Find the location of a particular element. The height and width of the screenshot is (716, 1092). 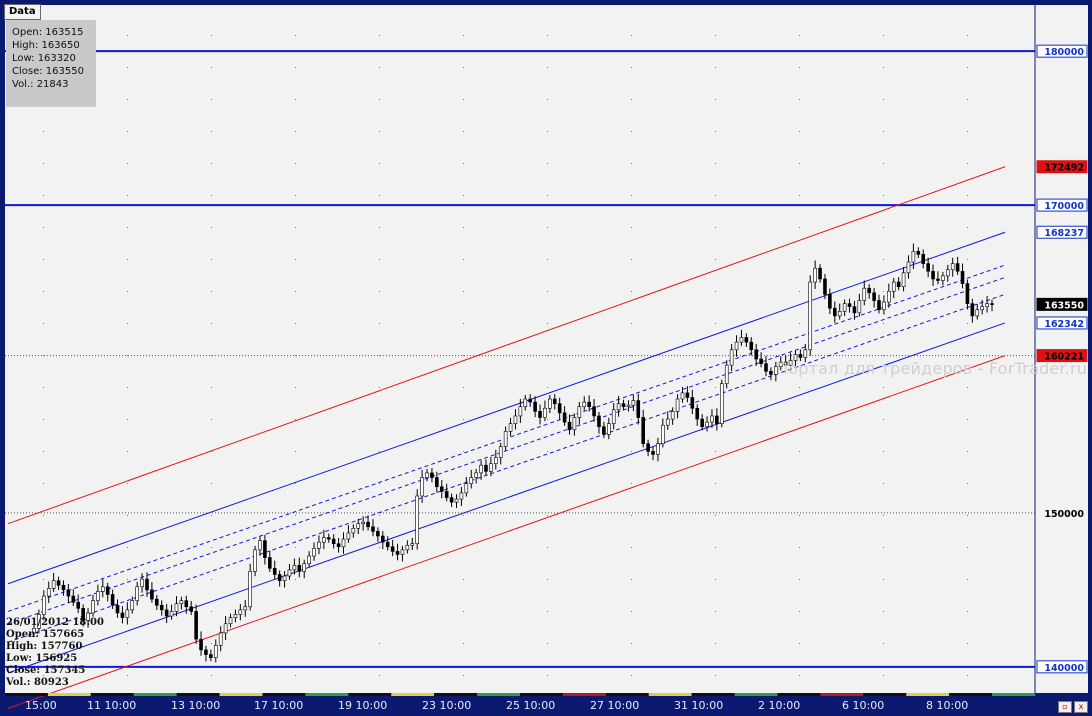

time-strip is located at coordinates (520, 694).